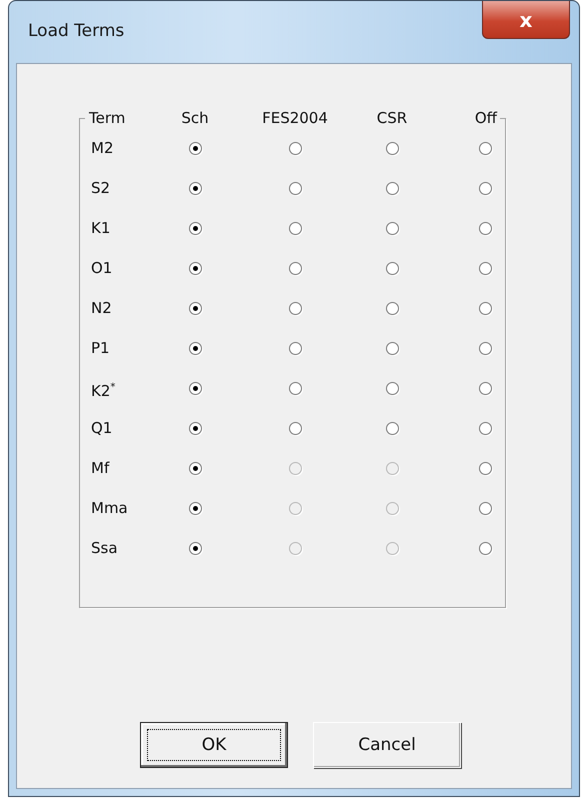  I want to click on term-label: K1, so click(101, 228).